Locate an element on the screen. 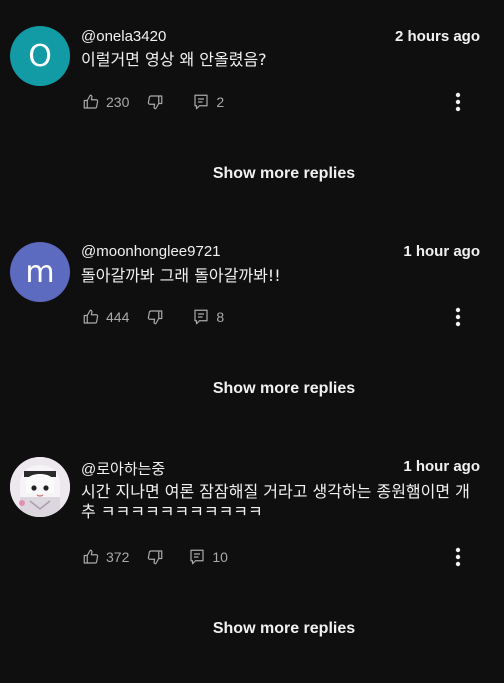 This screenshot has height=683, width=504. avatar-illustration is located at coordinates (40, 487).